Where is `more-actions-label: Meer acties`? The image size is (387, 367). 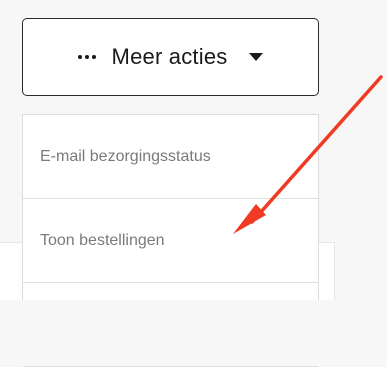
more-actions-label: Meer acties is located at coordinates (169, 56).